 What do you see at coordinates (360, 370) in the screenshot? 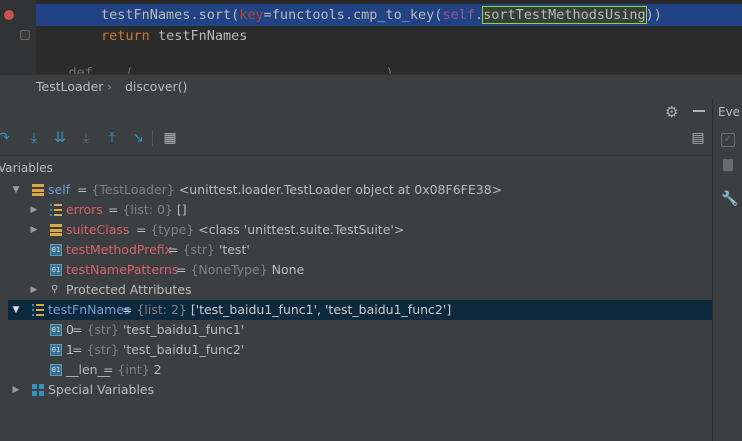
I see `variable-row-len: 01 __len__ = {int} 2` at bounding box center [360, 370].